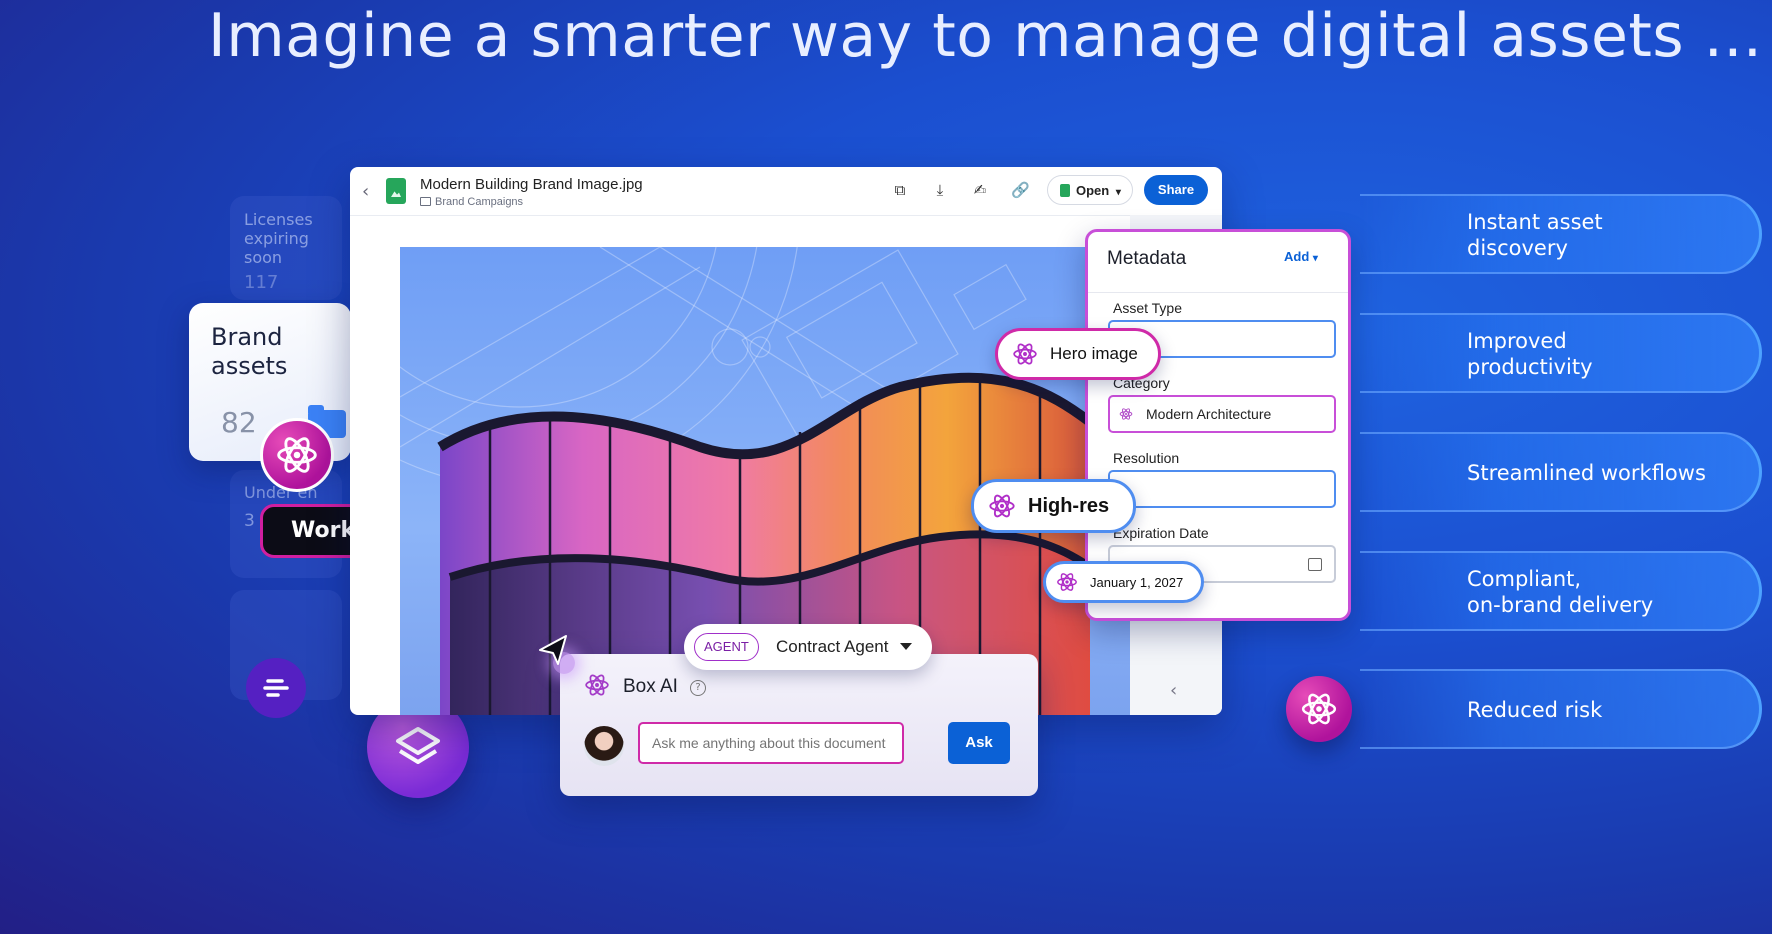 This screenshot has width=1772, height=934. What do you see at coordinates (900, 190) in the screenshot?
I see `copy-icon: ⧉` at bounding box center [900, 190].